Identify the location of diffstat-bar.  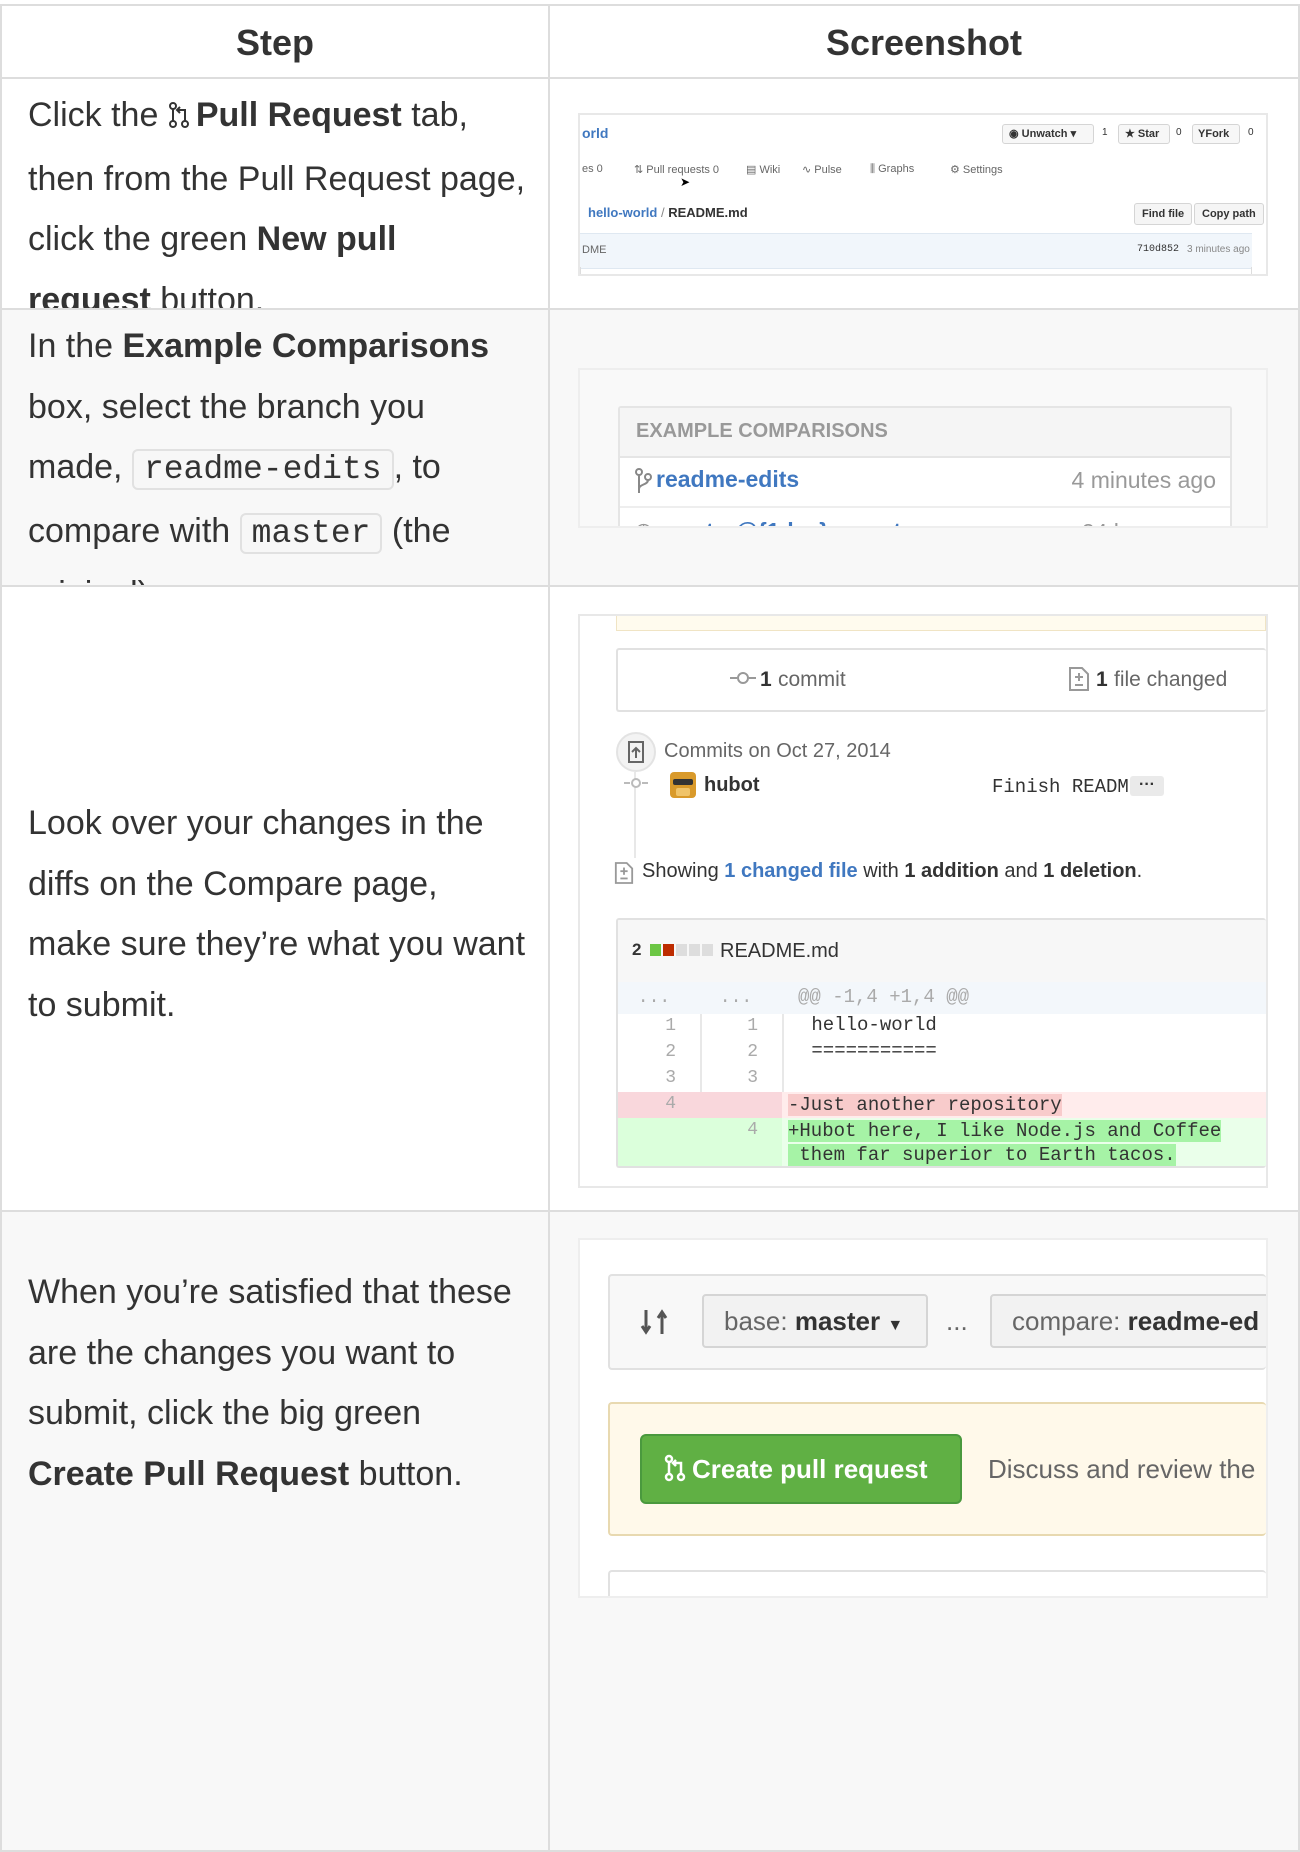
(682, 950).